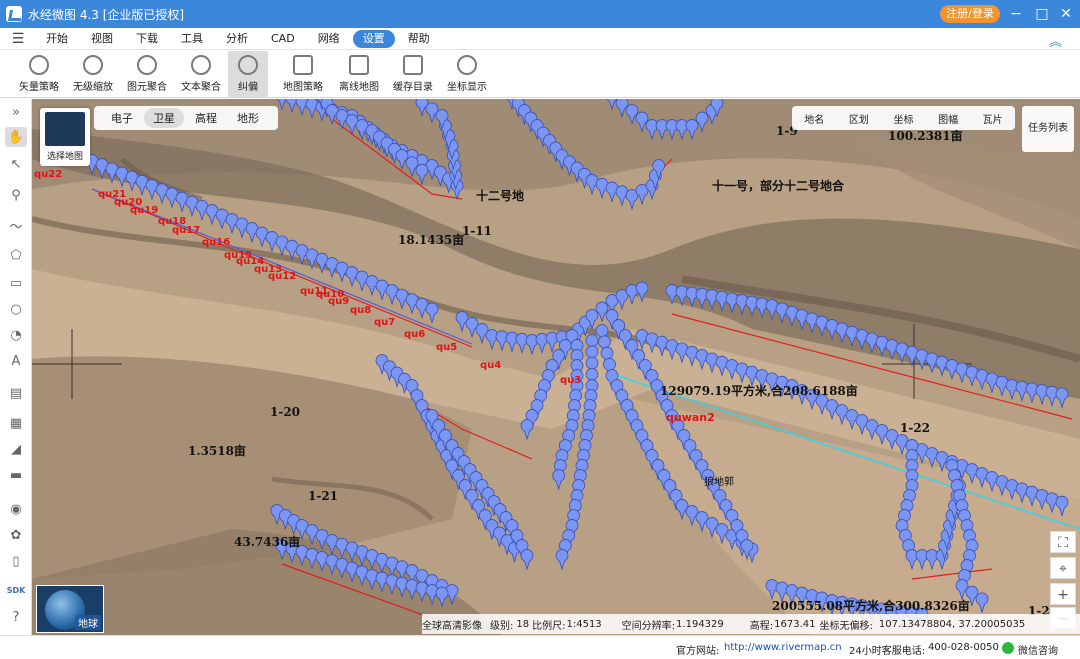  What do you see at coordinates (339, 301) in the screenshot?
I see `point-label: qu9` at bounding box center [339, 301].